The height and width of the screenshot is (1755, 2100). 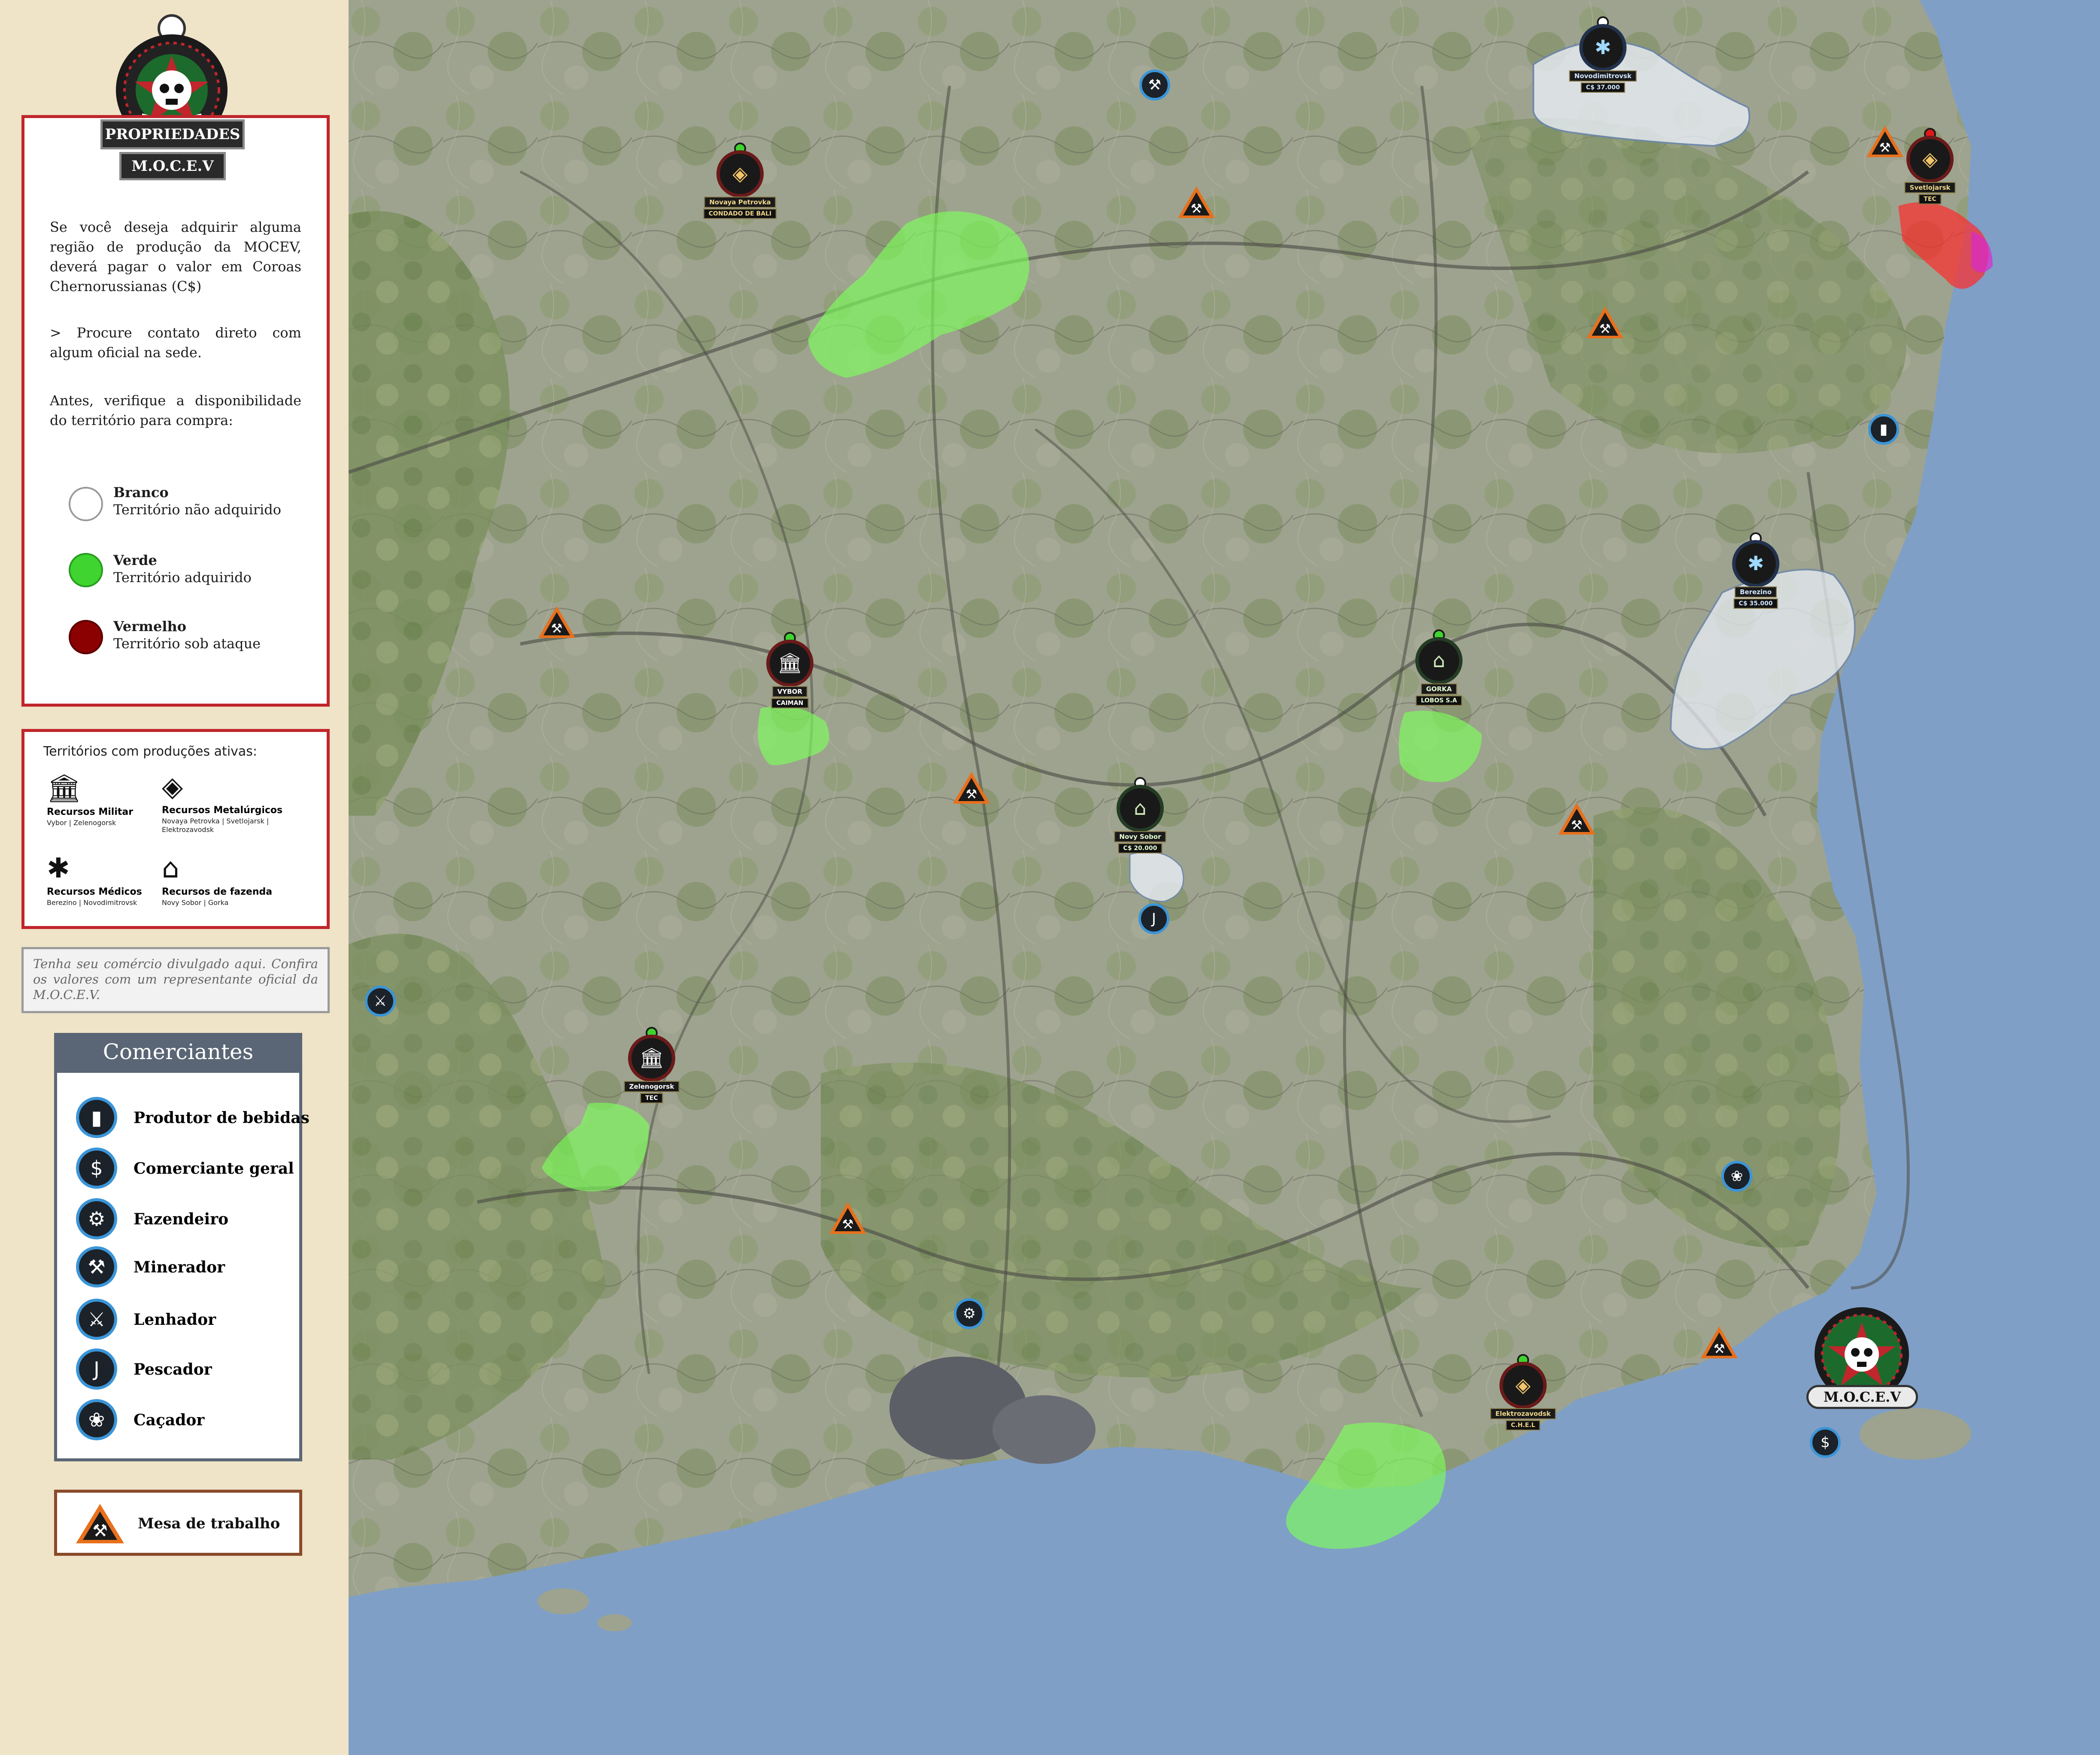 I want to click on pin-label-place: Novodimitrovsk, so click(x=1603, y=76).